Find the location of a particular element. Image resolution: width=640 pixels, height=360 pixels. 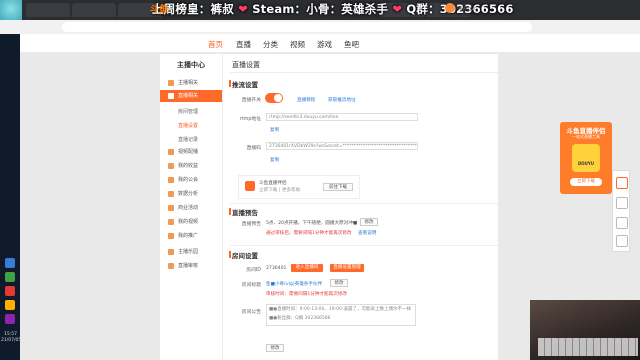

sidebar-item-video: 视频配播 is located at coordinates (191, 152).